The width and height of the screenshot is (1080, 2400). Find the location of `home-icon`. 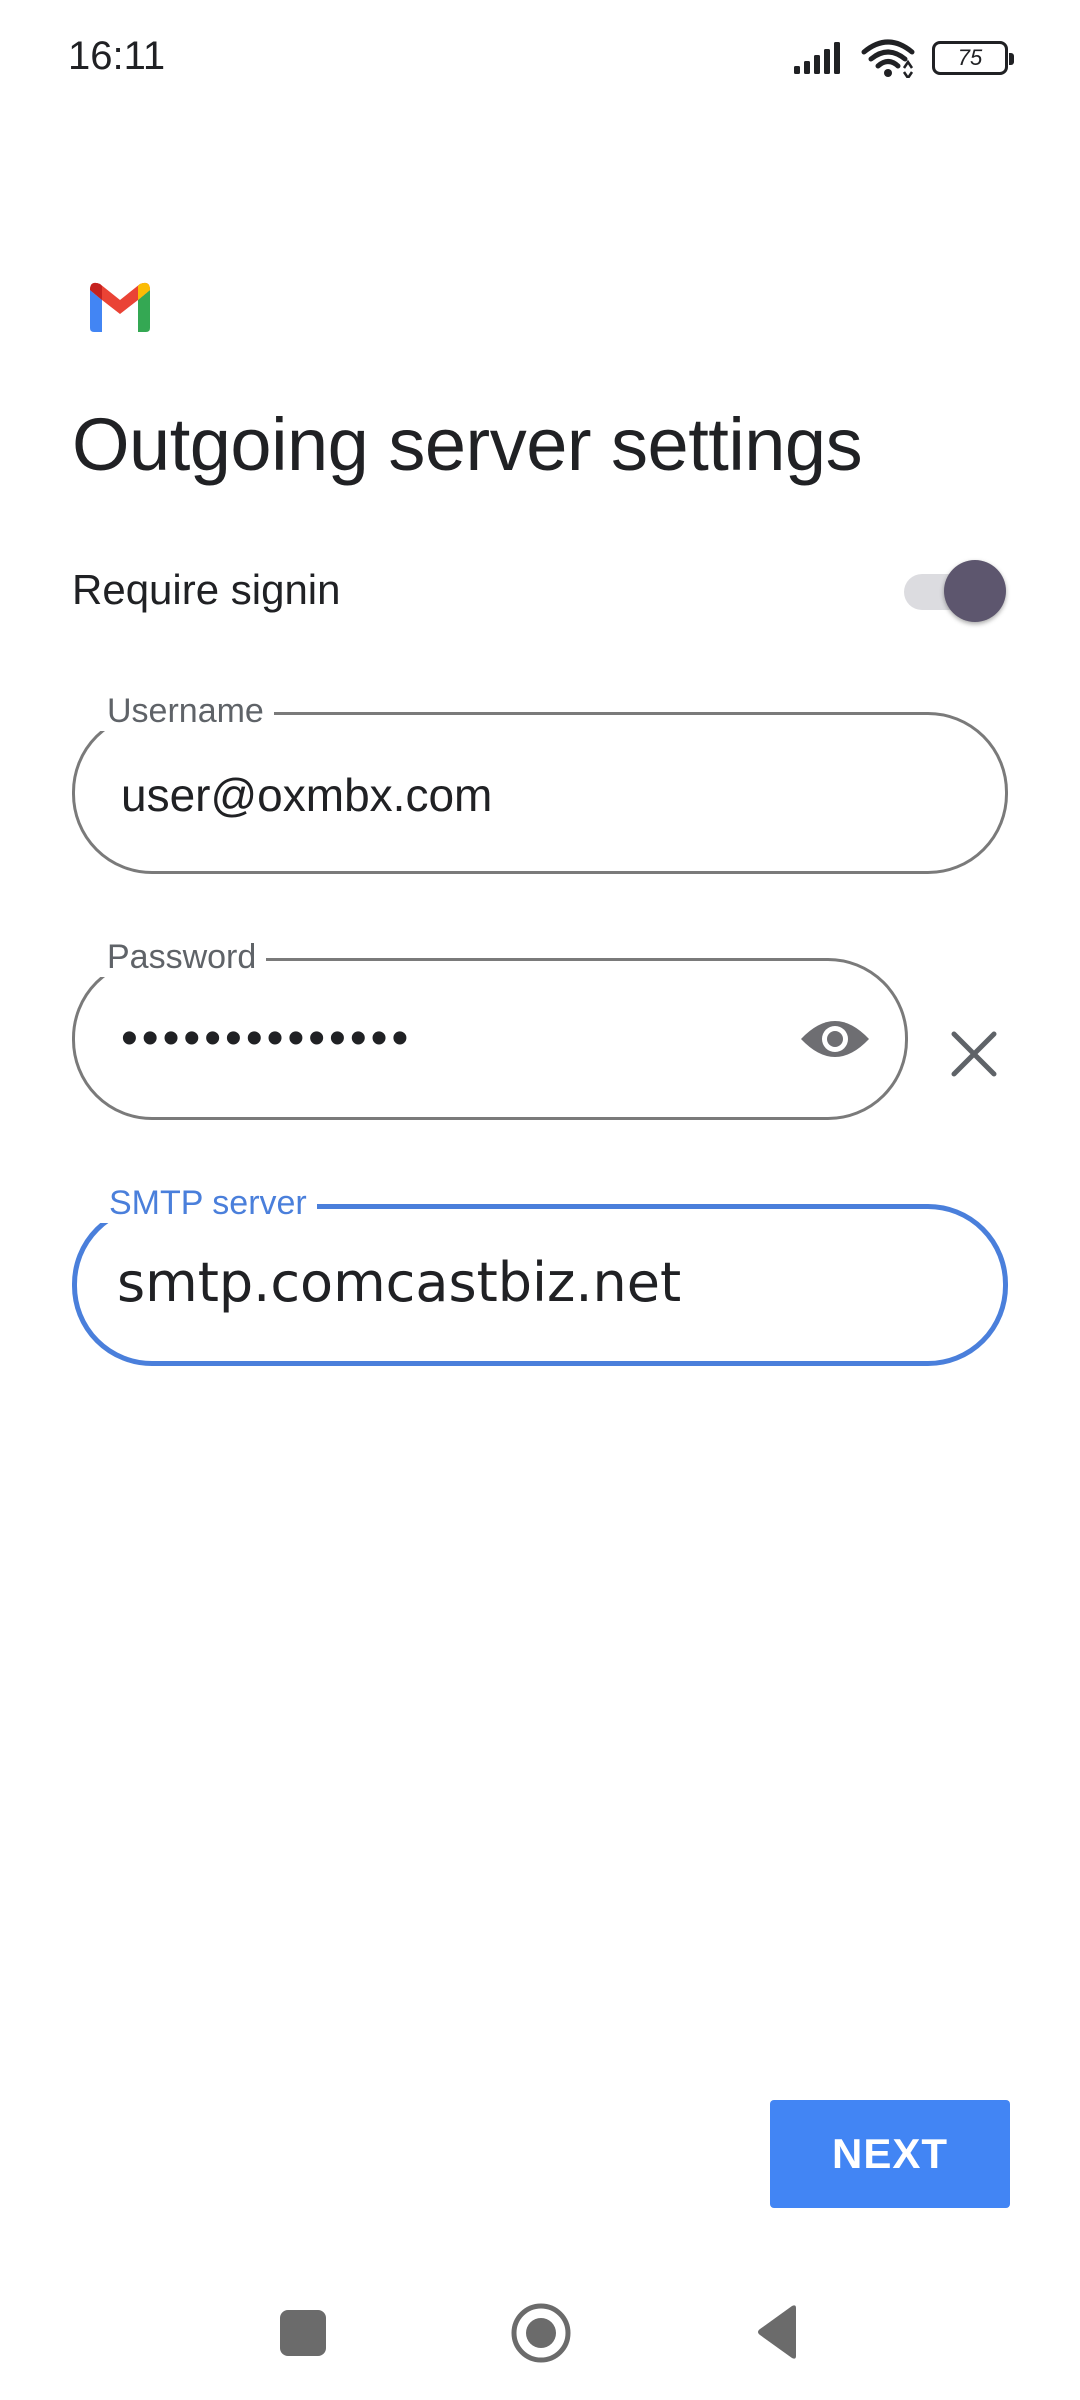

home-icon is located at coordinates (541, 2333).